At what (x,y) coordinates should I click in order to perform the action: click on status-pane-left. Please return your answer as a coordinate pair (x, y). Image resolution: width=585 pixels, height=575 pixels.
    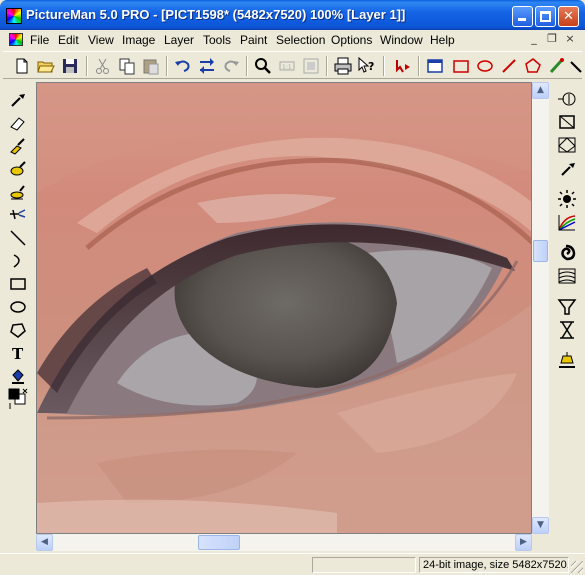
    Looking at the image, I should click on (364, 565).